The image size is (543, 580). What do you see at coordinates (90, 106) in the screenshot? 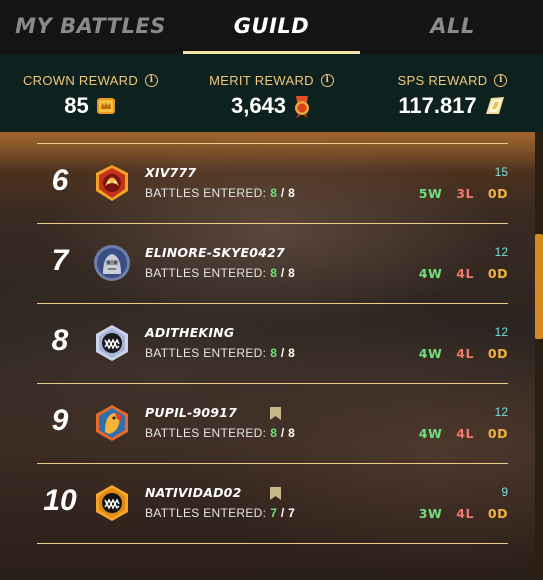
I see `crown-reward-value-row: 85` at bounding box center [90, 106].